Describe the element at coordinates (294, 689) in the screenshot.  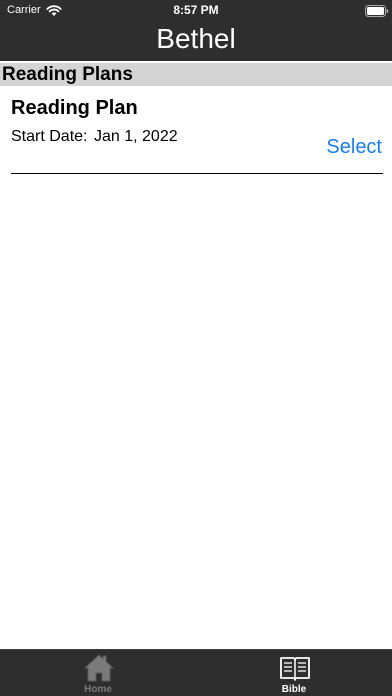
I see `tab-bible-label: Bible` at that location.